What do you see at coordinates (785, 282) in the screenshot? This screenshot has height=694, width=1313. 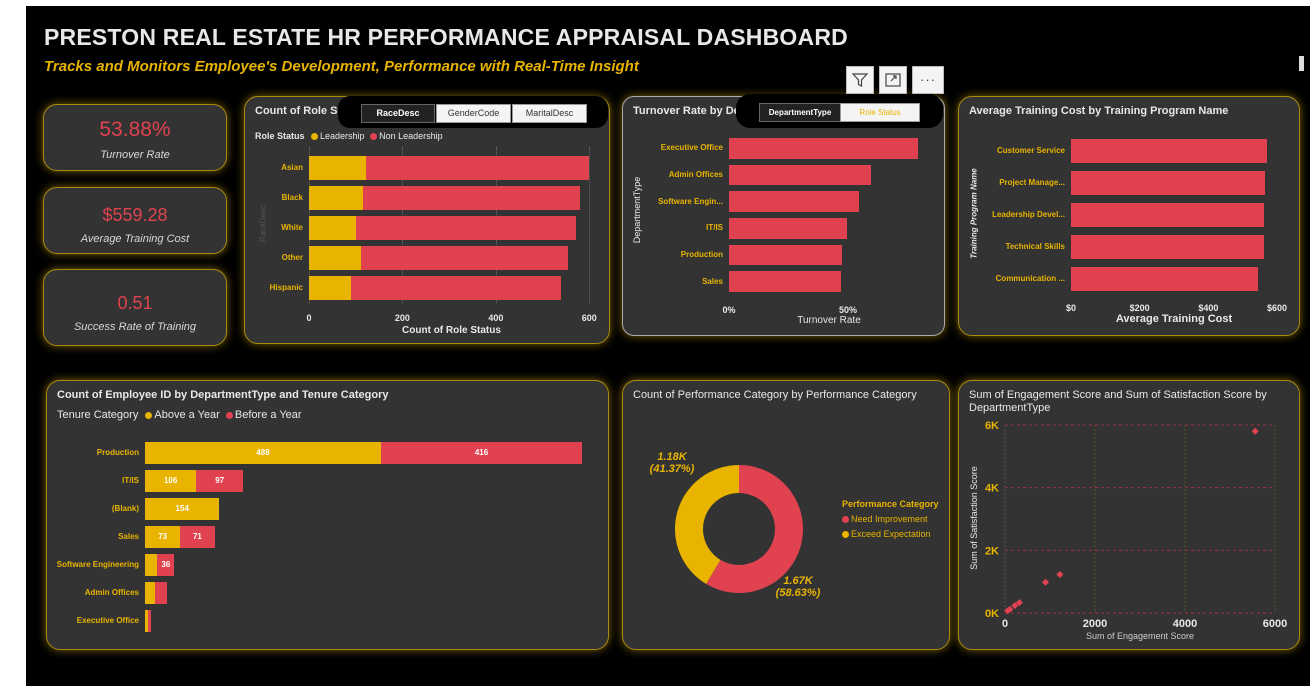 I see `bar-sales` at bounding box center [785, 282].